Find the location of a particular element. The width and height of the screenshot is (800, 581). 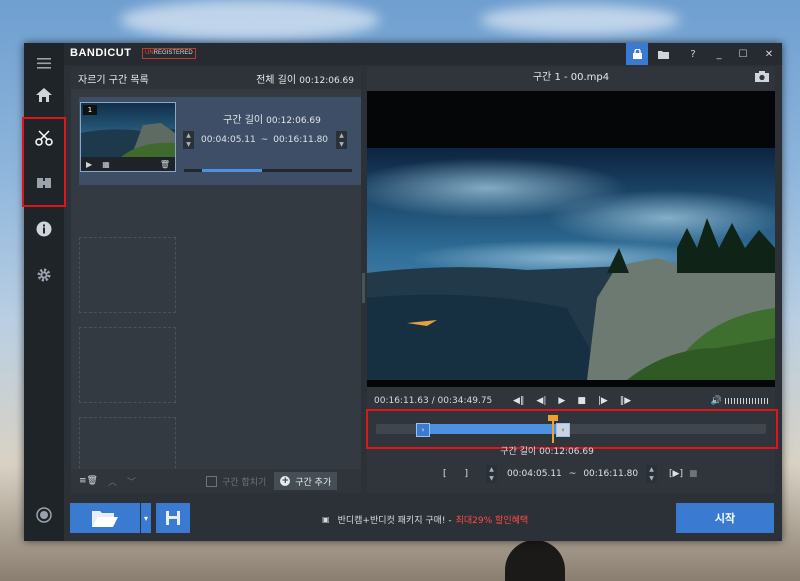

next-keyframe-icon: ‖▶ is located at coordinates (625, 401).